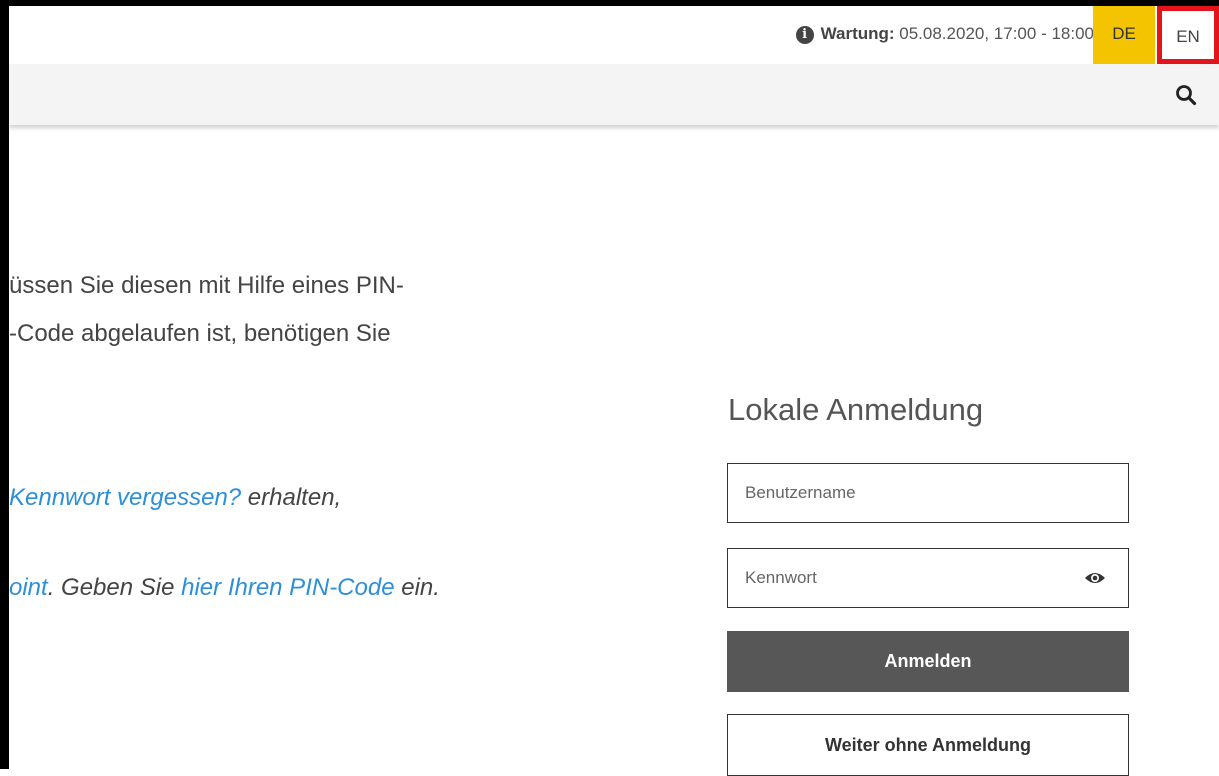  I want to click on intro-text-line-2: -Code abgelaufen ist, benötigen Sie, so click(200, 333).